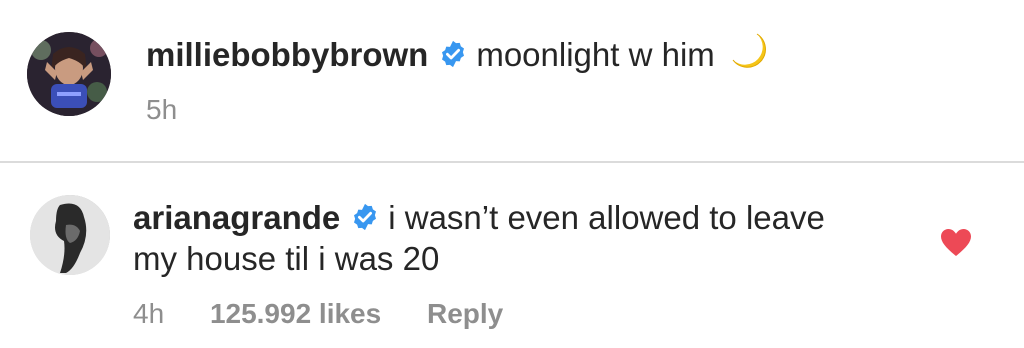 Image resolution: width=1024 pixels, height=348 pixels. I want to click on reply-button: Reply, so click(465, 313).